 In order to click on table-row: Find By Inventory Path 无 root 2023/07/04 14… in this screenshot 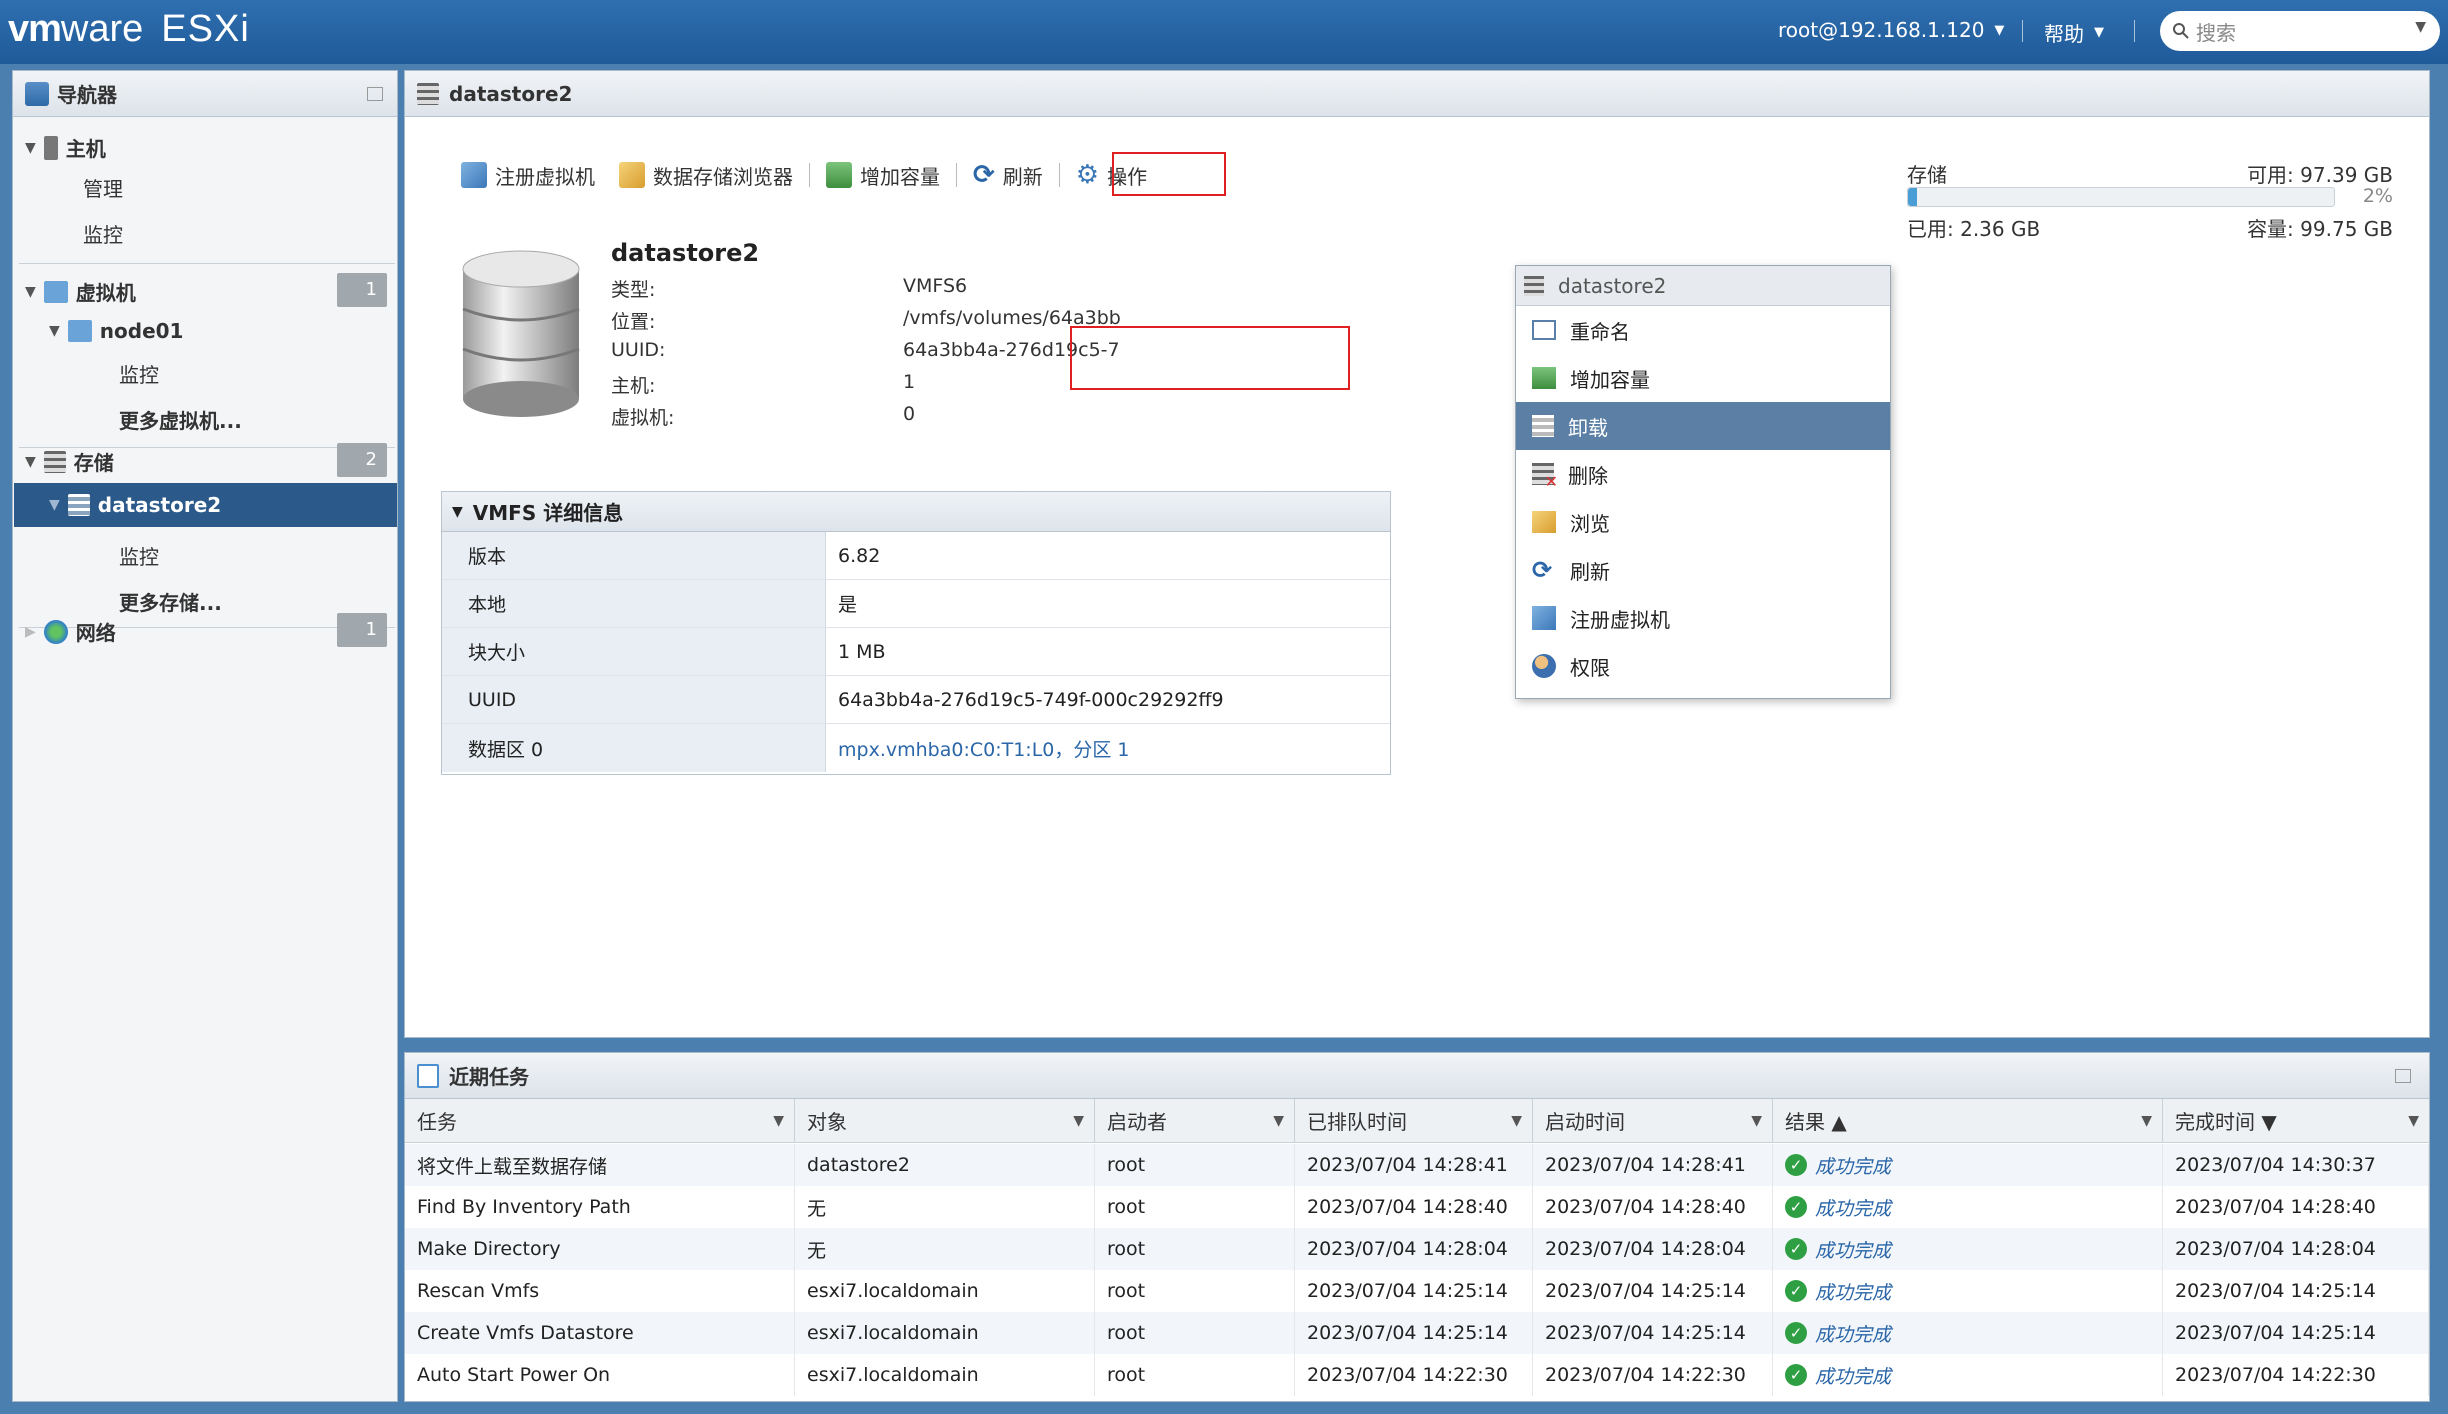, I will do `click(1417, 1207)`.